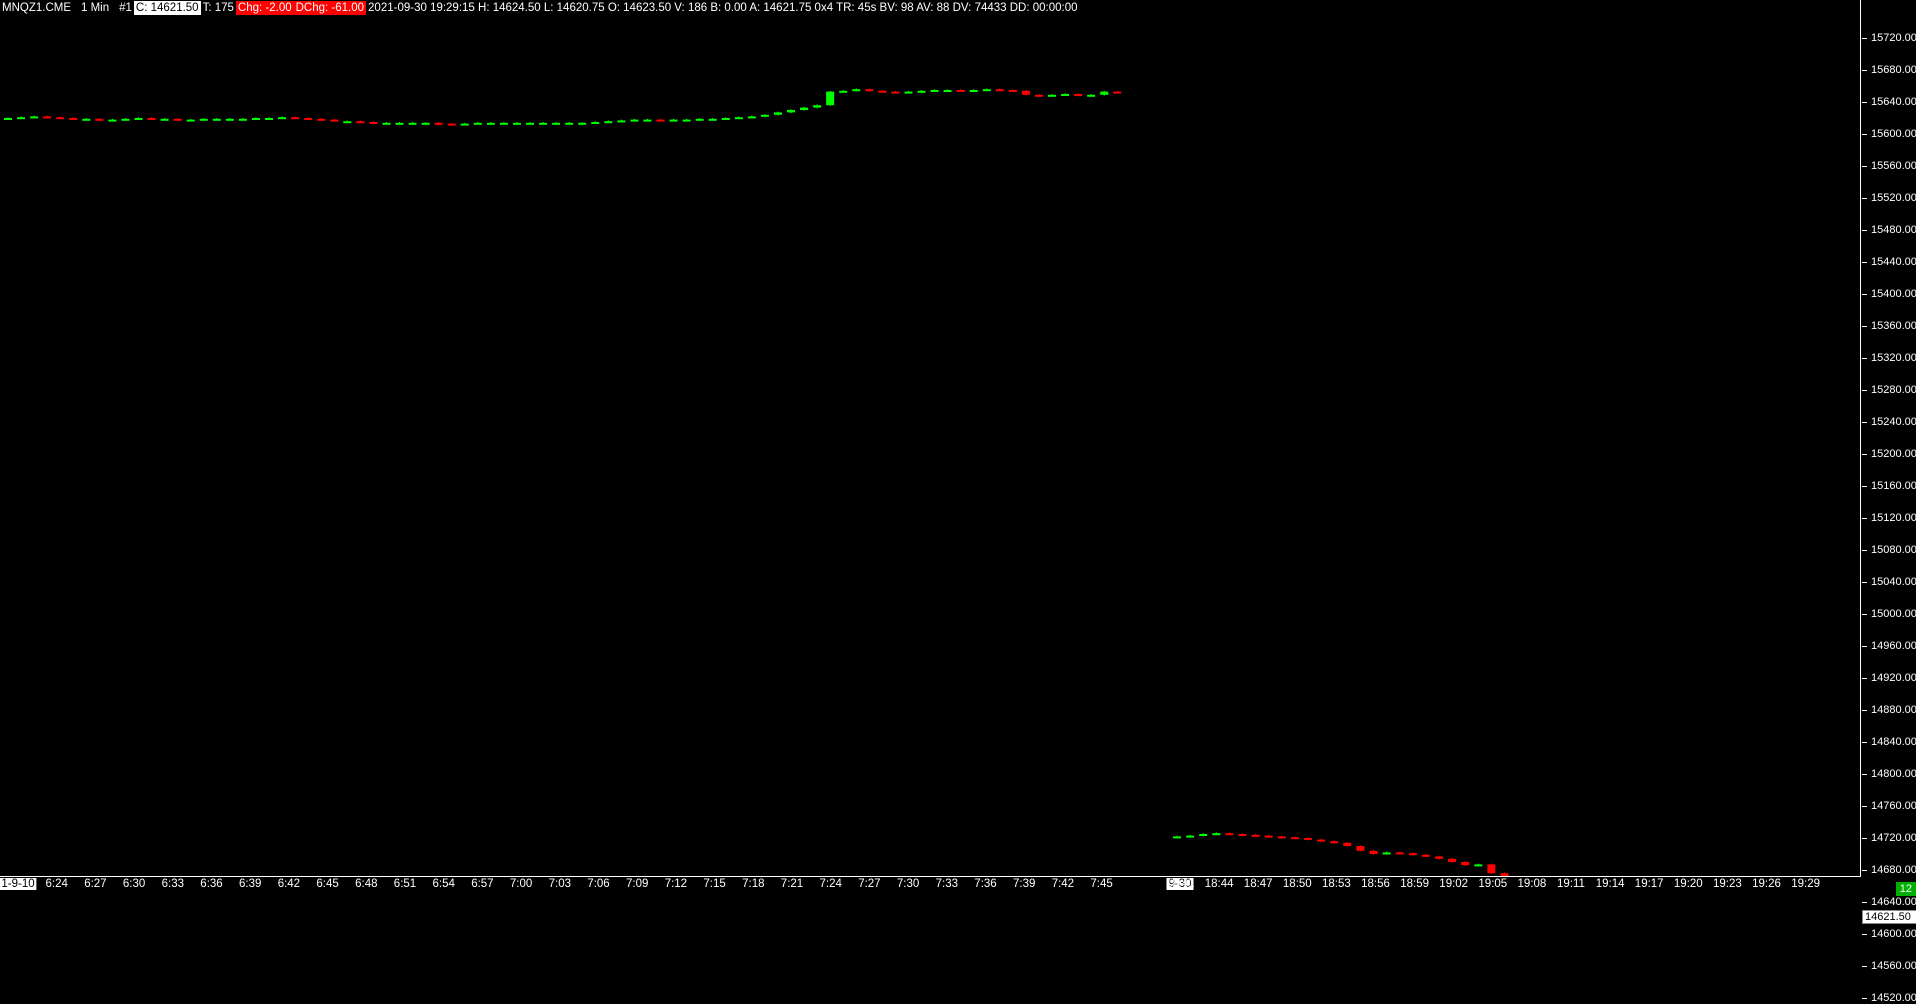  Describe the element at coordinates (985, 884) in the screenshot. I see `x-tick-label: 7:36` at that location.